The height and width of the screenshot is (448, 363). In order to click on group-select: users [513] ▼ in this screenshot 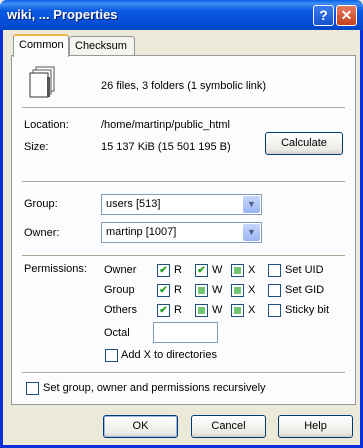, I will do `click(181, 204)`.